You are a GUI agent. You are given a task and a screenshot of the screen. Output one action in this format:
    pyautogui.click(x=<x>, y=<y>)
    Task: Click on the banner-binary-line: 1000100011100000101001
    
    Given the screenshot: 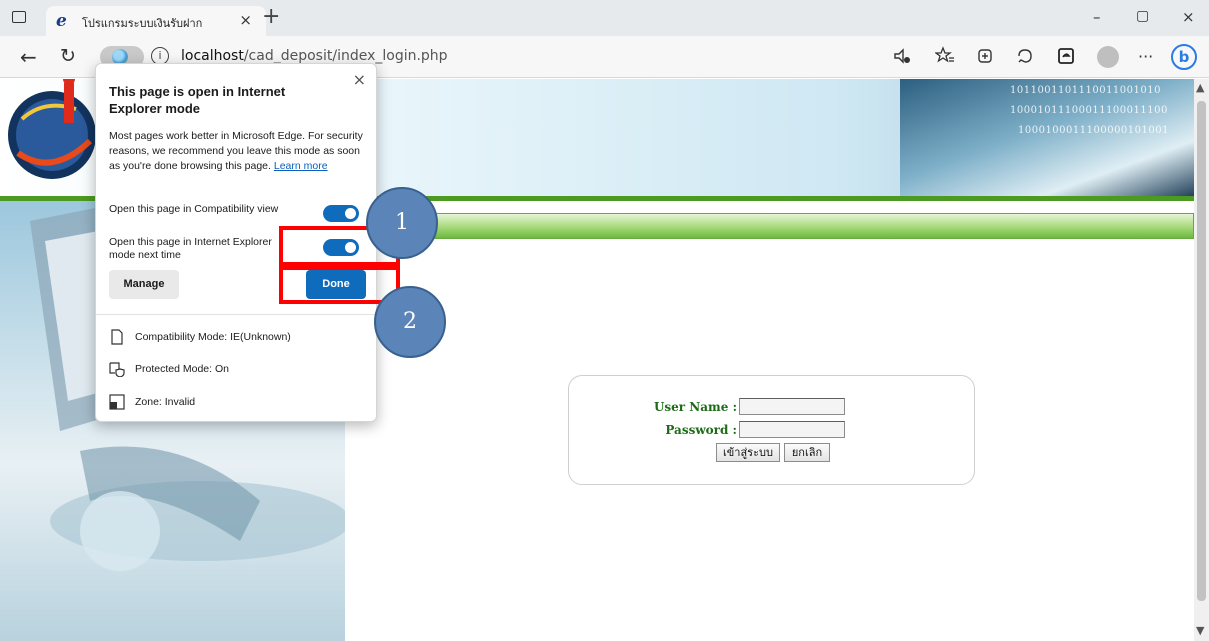 What is the action you would take?
    pyautogui.click(x=1093, y=130)
    